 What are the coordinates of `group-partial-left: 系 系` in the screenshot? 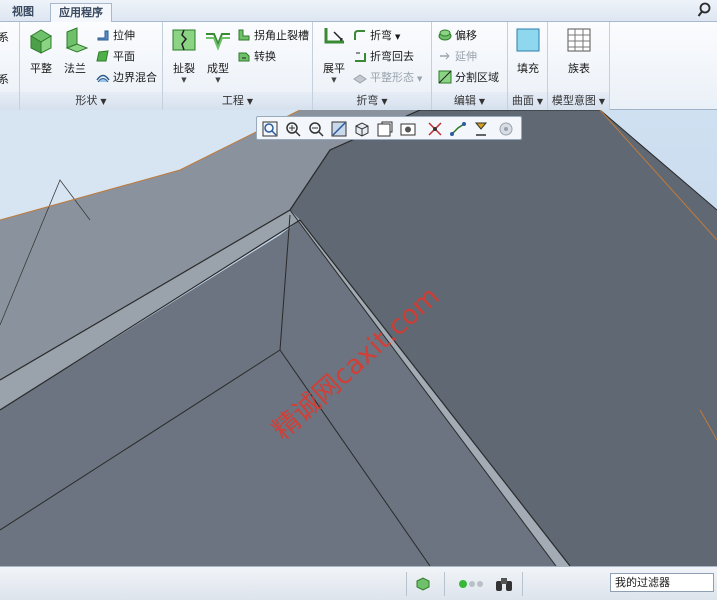 It's located at (10, 66).